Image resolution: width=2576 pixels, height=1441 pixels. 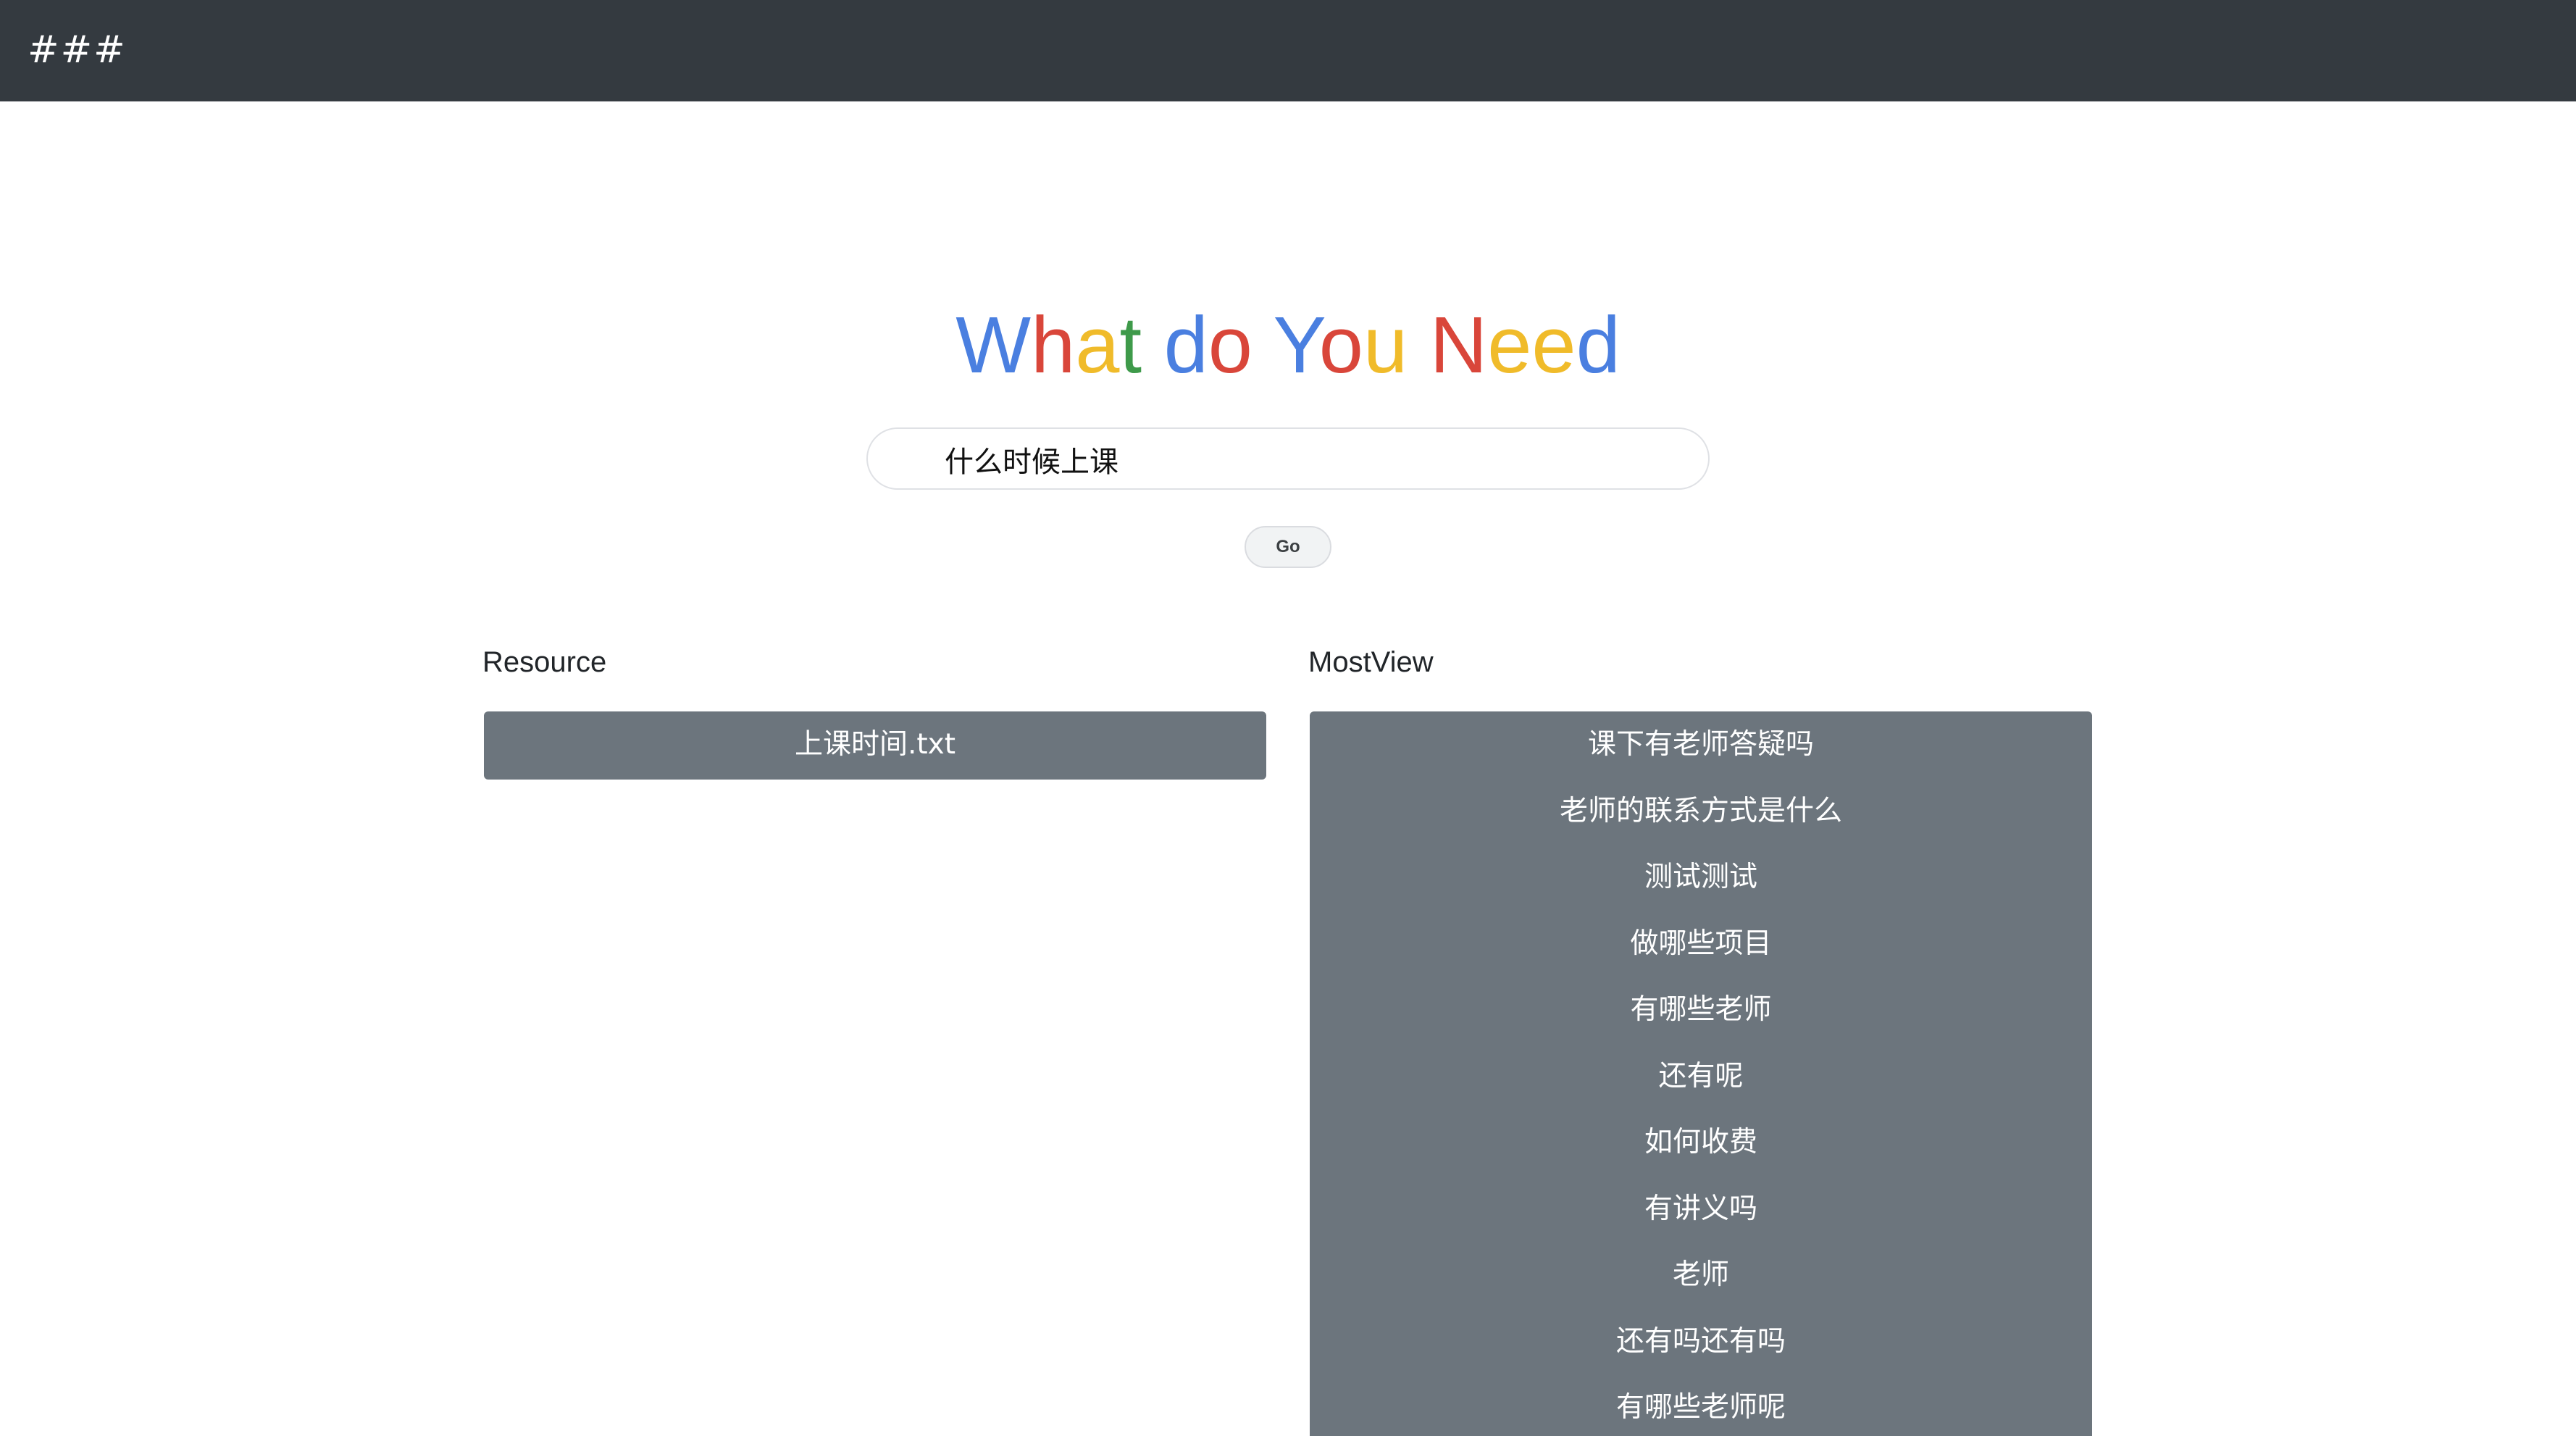 What do you see at coordinates (1130, 345) in the screenshot?
I see `title-letter: t` at bounding box center [1130, 345].